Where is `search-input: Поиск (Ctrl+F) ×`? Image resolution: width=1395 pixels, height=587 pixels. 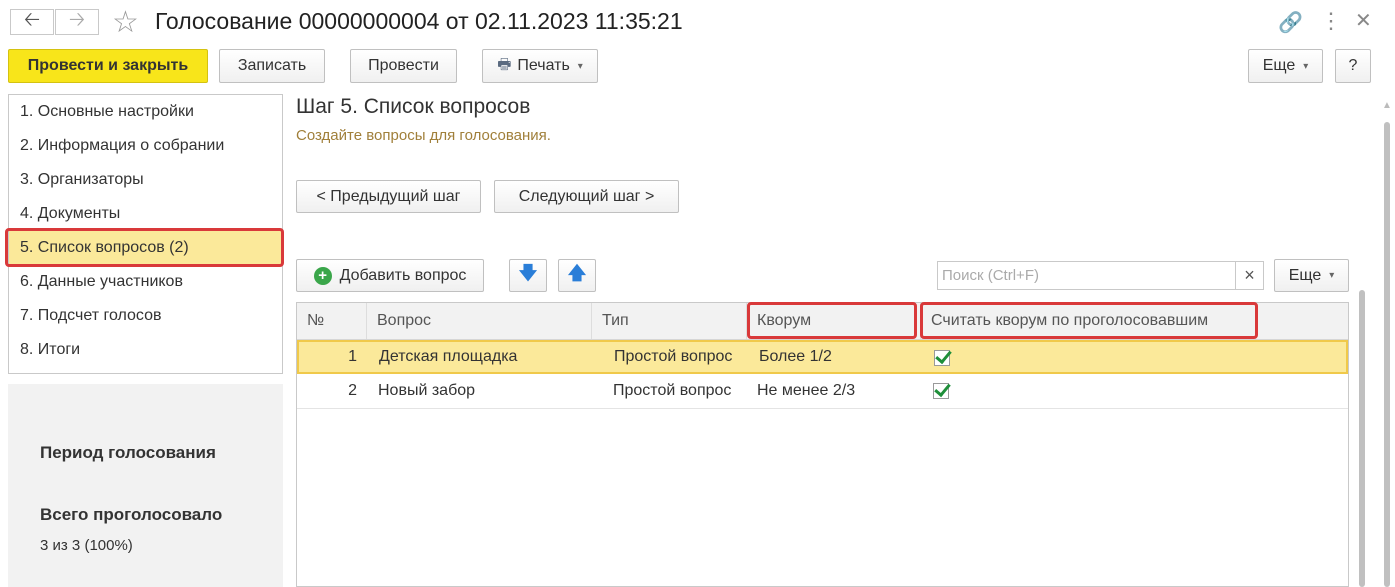
search-input: Поиск (Ctrl+F) × is located at coordinates (1100, 275).